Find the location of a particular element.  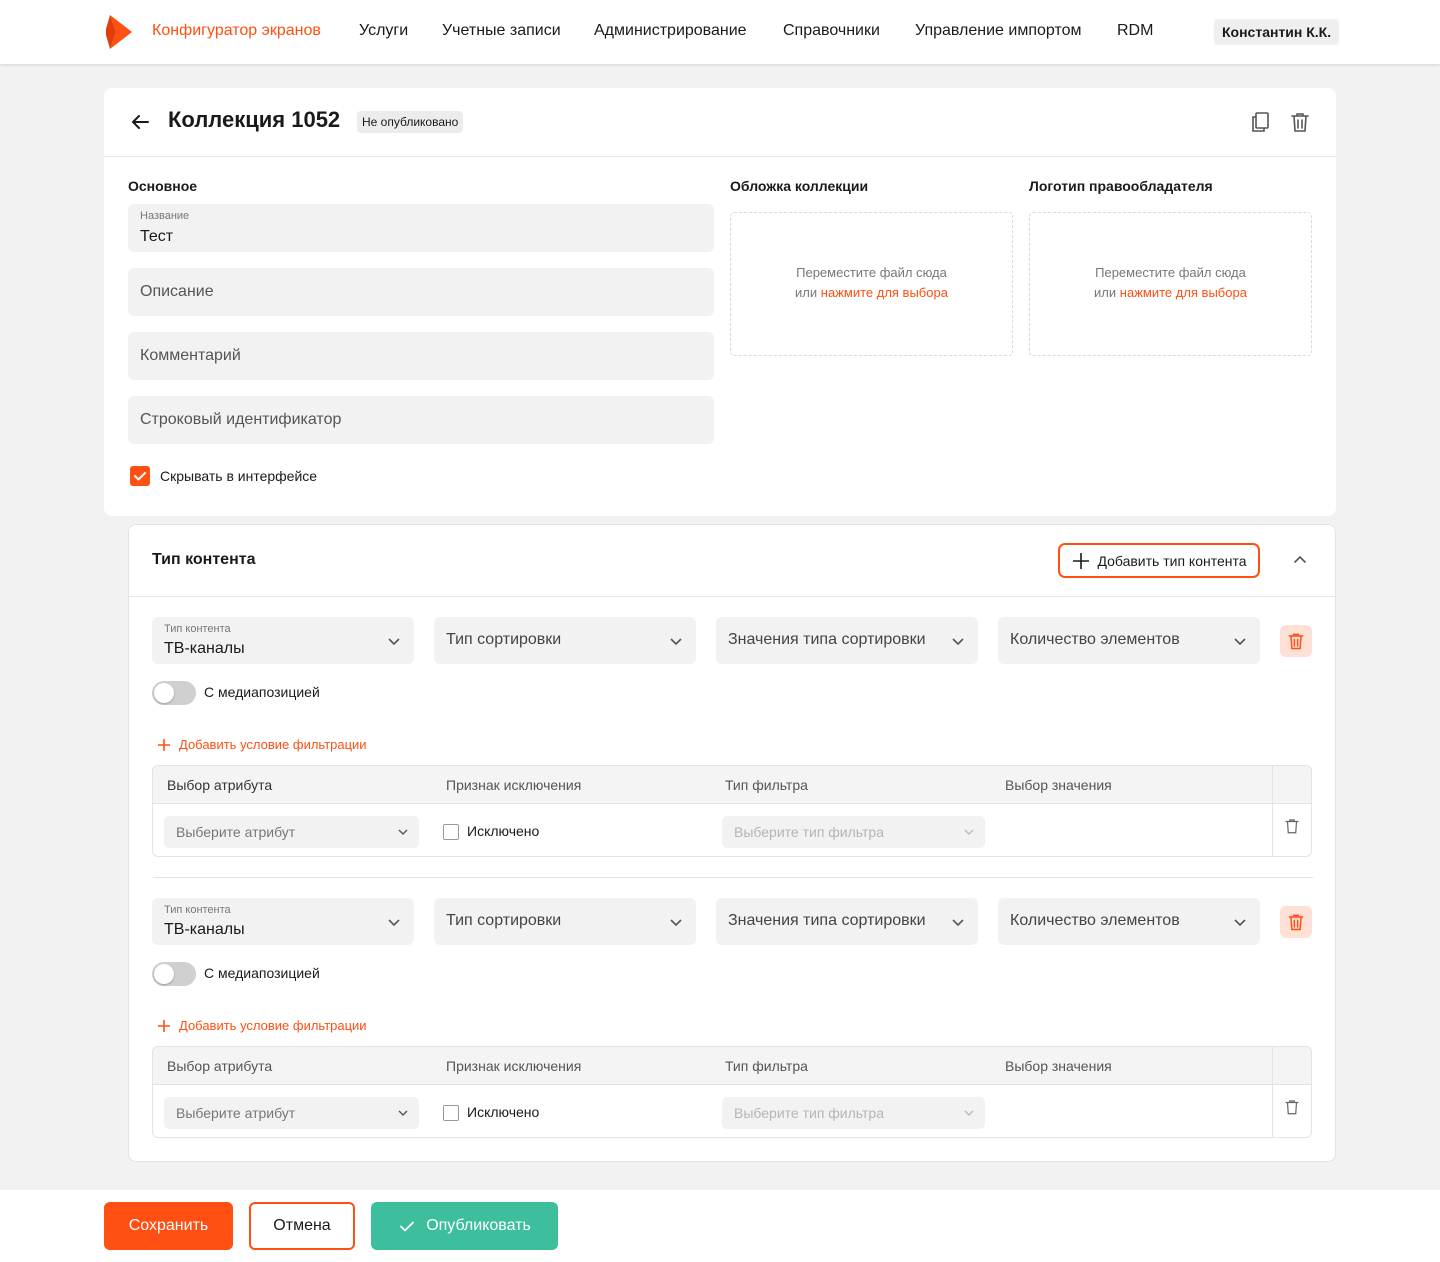

chevron-up-icon is located at coordinates (1300, 559).